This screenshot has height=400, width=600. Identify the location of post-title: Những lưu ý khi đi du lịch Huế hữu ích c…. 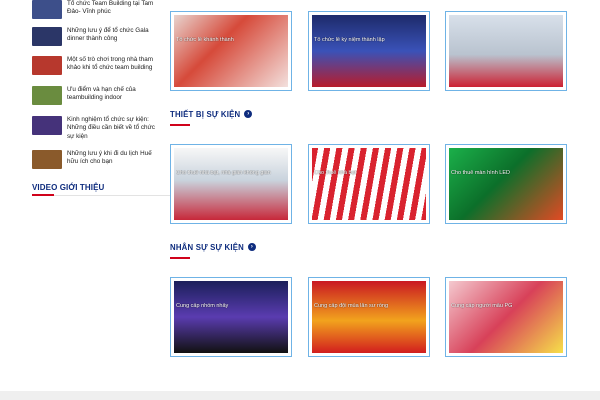
(111, 158).